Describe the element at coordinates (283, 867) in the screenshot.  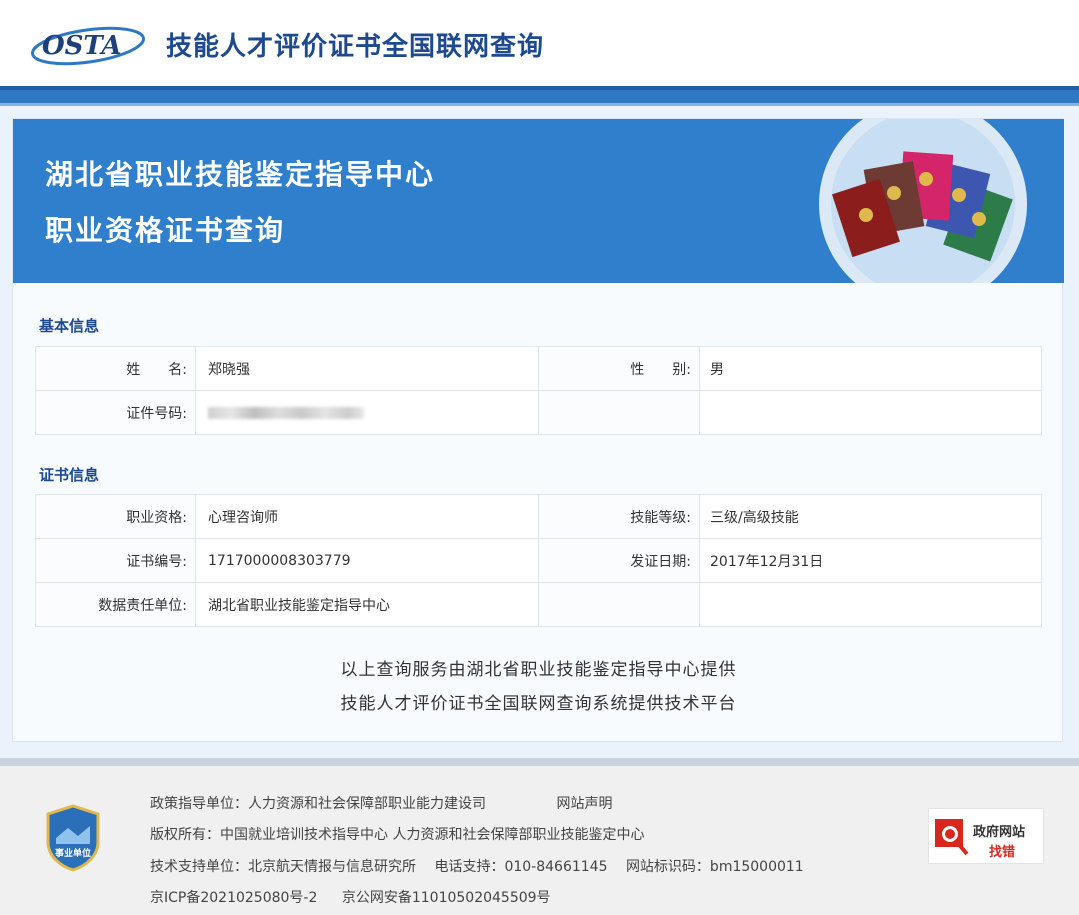
I see `tech-support-unit: 技术支持单位：北京航天情报与信息研究所` at that location.